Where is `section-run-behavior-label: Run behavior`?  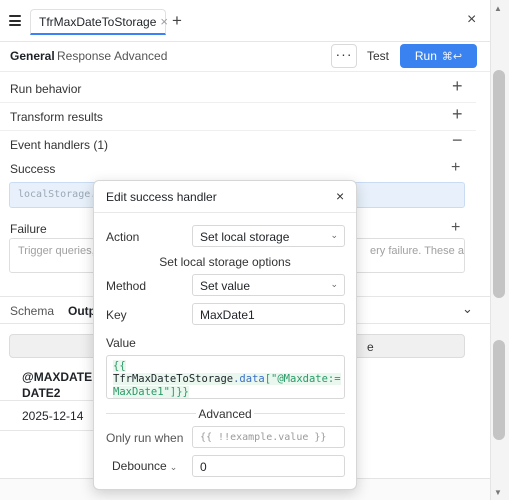
section-run-behavior-label: Run behavior is located at coordinates (46, 89).